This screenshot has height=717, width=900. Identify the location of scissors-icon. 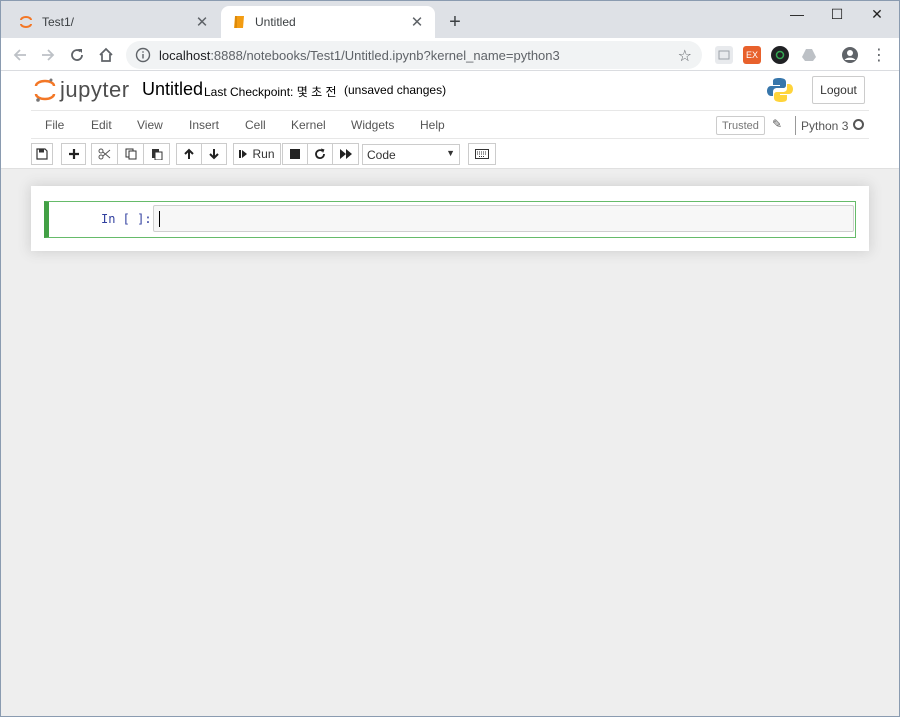
(104, 154).